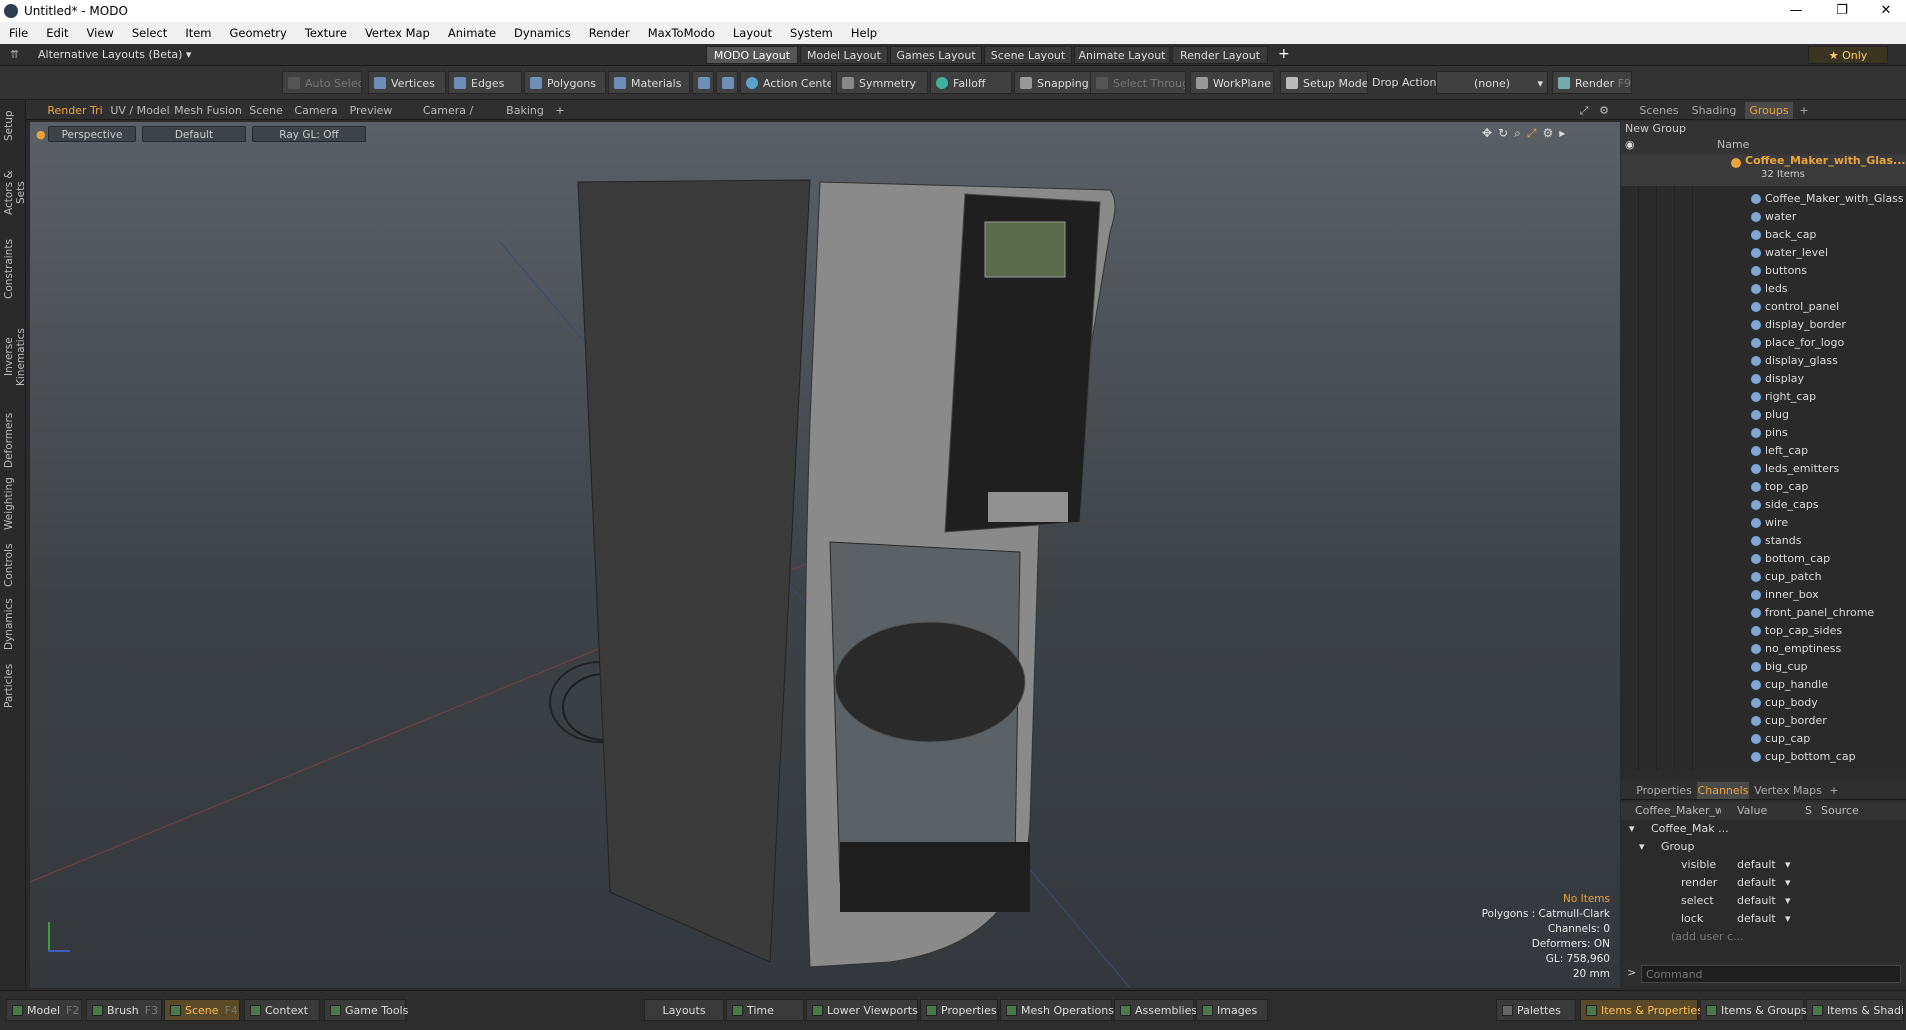 This screenshot has width=1906, height=1030. Describe the element at coordinates (1763, 883) in the screenshot. I see `channel-row-render: render default ▾` at that location.